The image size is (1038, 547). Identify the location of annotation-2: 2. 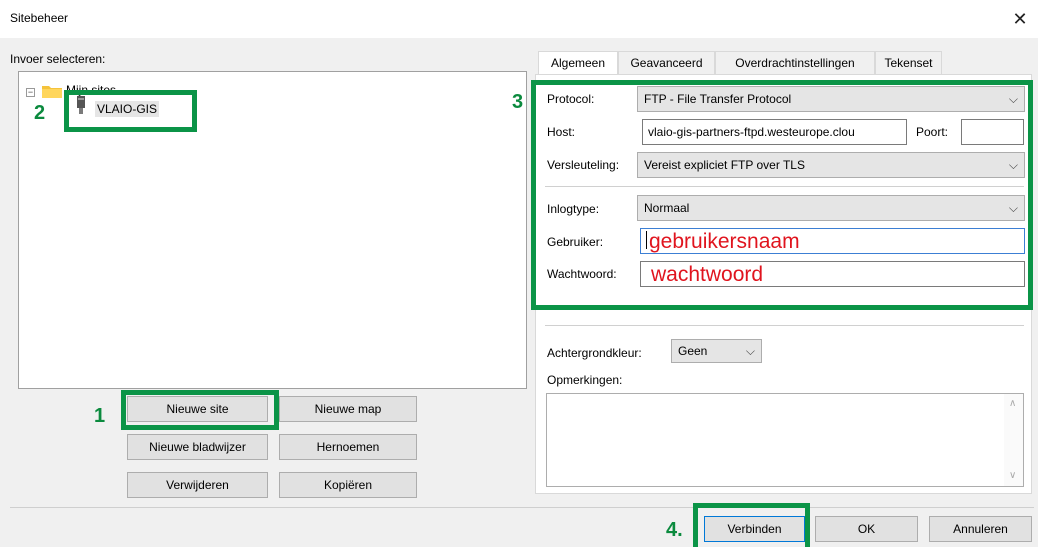
(40, 113).